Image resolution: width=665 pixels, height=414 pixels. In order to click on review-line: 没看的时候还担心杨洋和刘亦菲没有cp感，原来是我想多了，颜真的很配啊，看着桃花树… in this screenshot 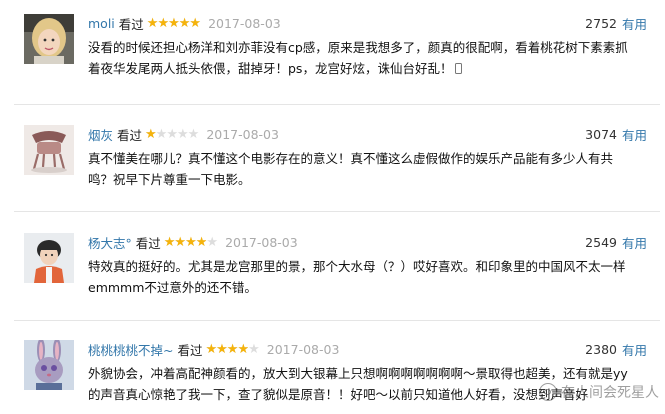, I will do `click(358, 47)`.